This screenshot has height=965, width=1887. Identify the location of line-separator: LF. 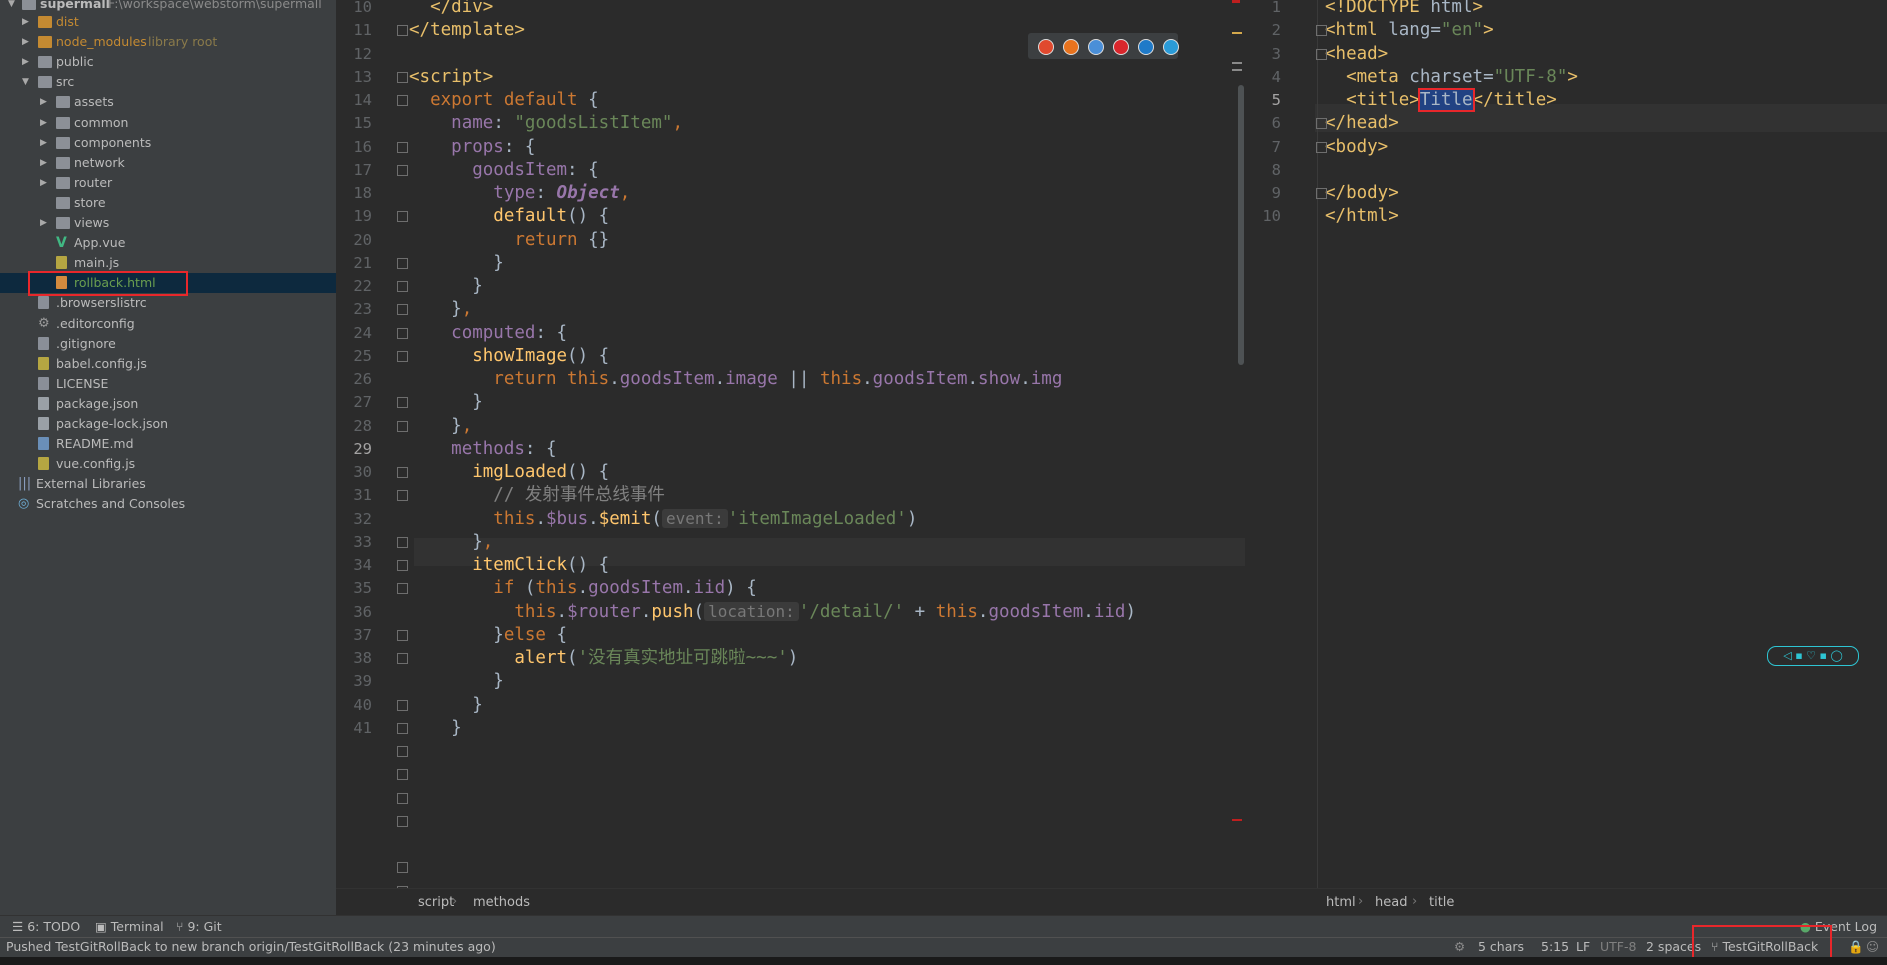
(1583, 947).